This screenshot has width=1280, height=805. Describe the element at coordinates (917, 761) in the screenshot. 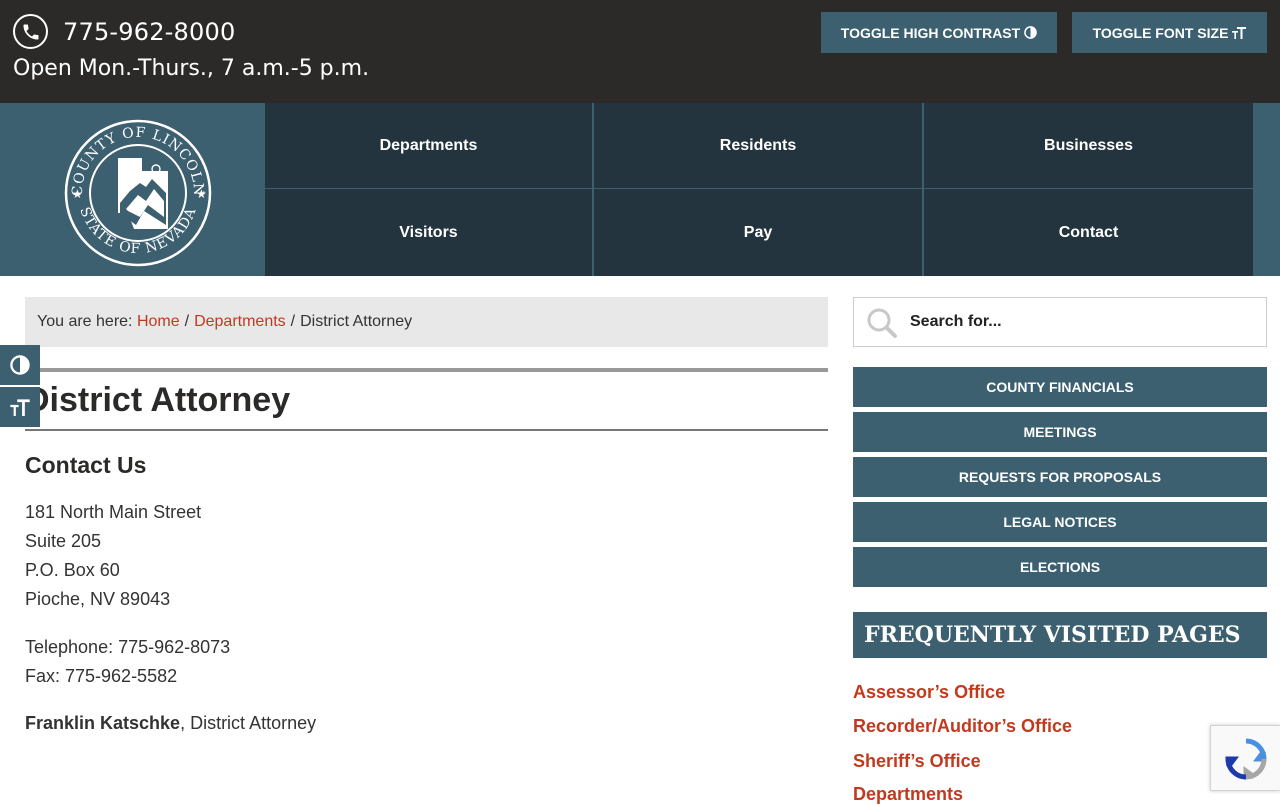

I see `fvp-link-sheriff: Sheriff’s Office` at that location.